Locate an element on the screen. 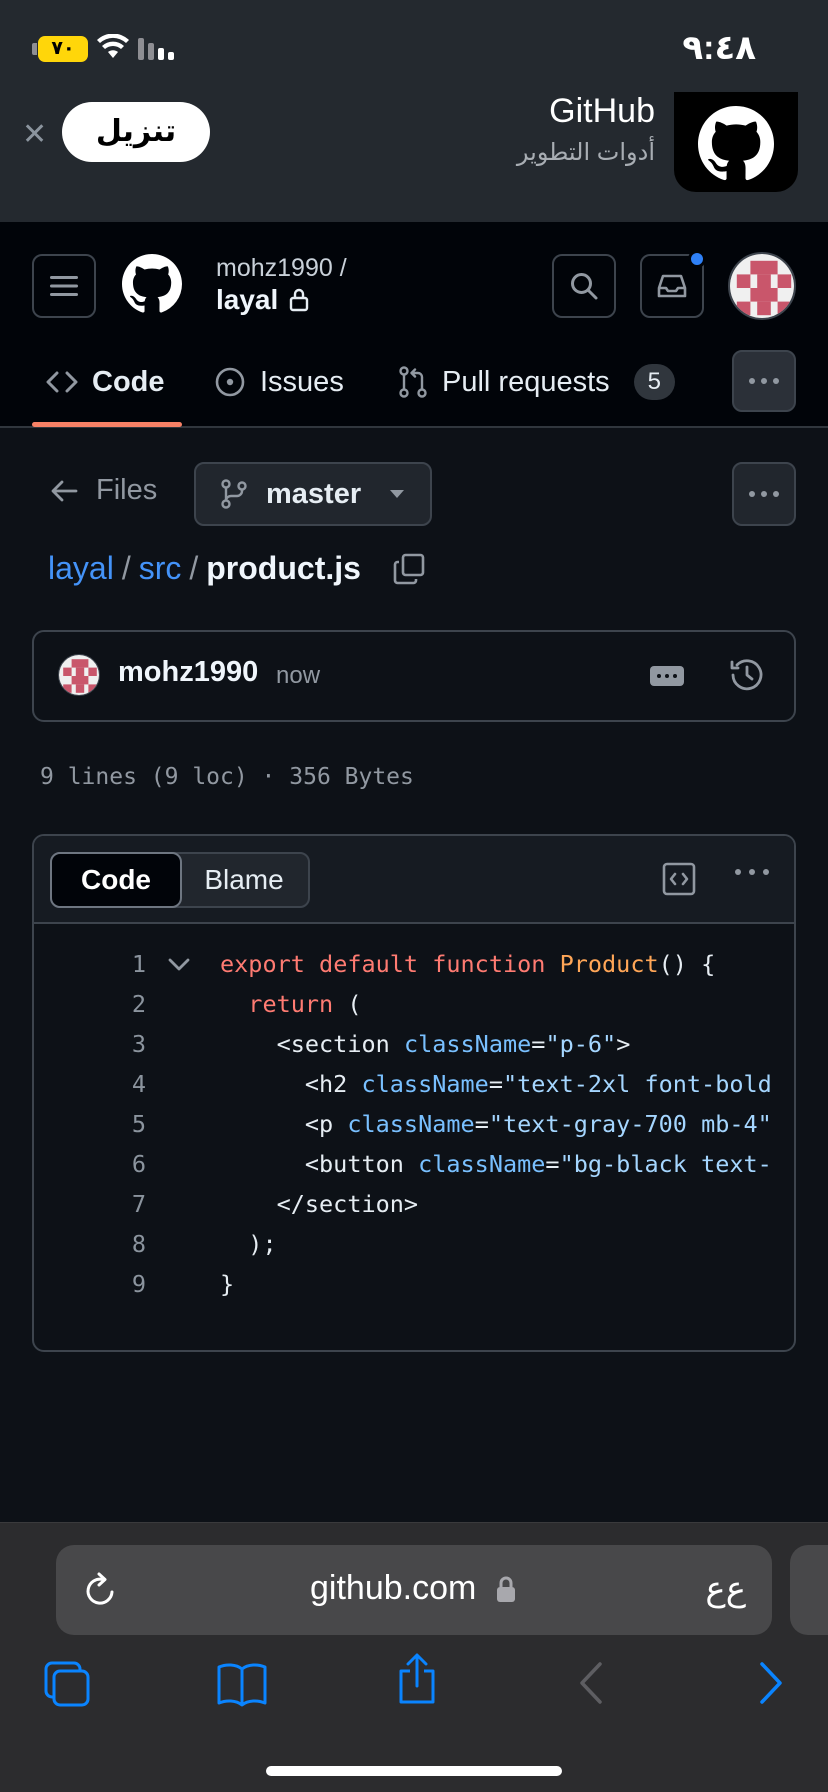 Image resolution: width=828 pixels, height=1792 pixels. line-code: } is located at coordinates (227, 1284).